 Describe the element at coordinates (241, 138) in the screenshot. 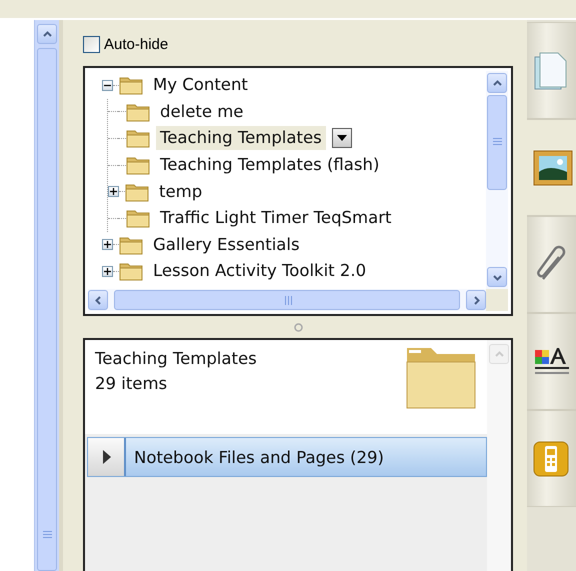

I see `tree-item: Teaching Templates` at that location.